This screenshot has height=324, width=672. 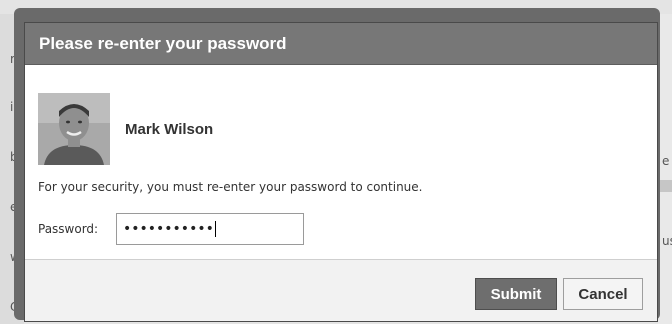 I want to click on password-field: •••••••••••, so click(x=210, y=229).